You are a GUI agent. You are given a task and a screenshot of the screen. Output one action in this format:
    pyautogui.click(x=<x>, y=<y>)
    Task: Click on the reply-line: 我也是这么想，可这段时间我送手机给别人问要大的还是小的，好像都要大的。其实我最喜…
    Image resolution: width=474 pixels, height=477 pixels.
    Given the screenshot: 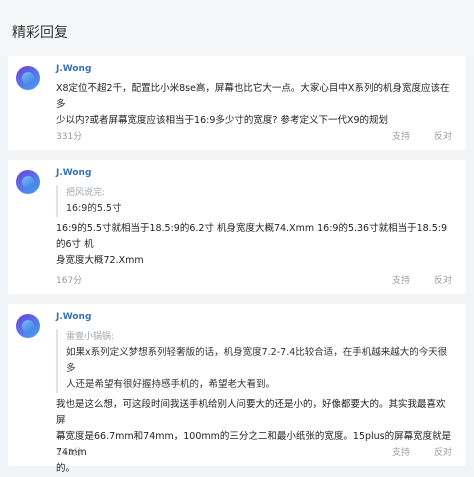 What is the action you would take?
    pyautogui.click(x=251, y=412)
    